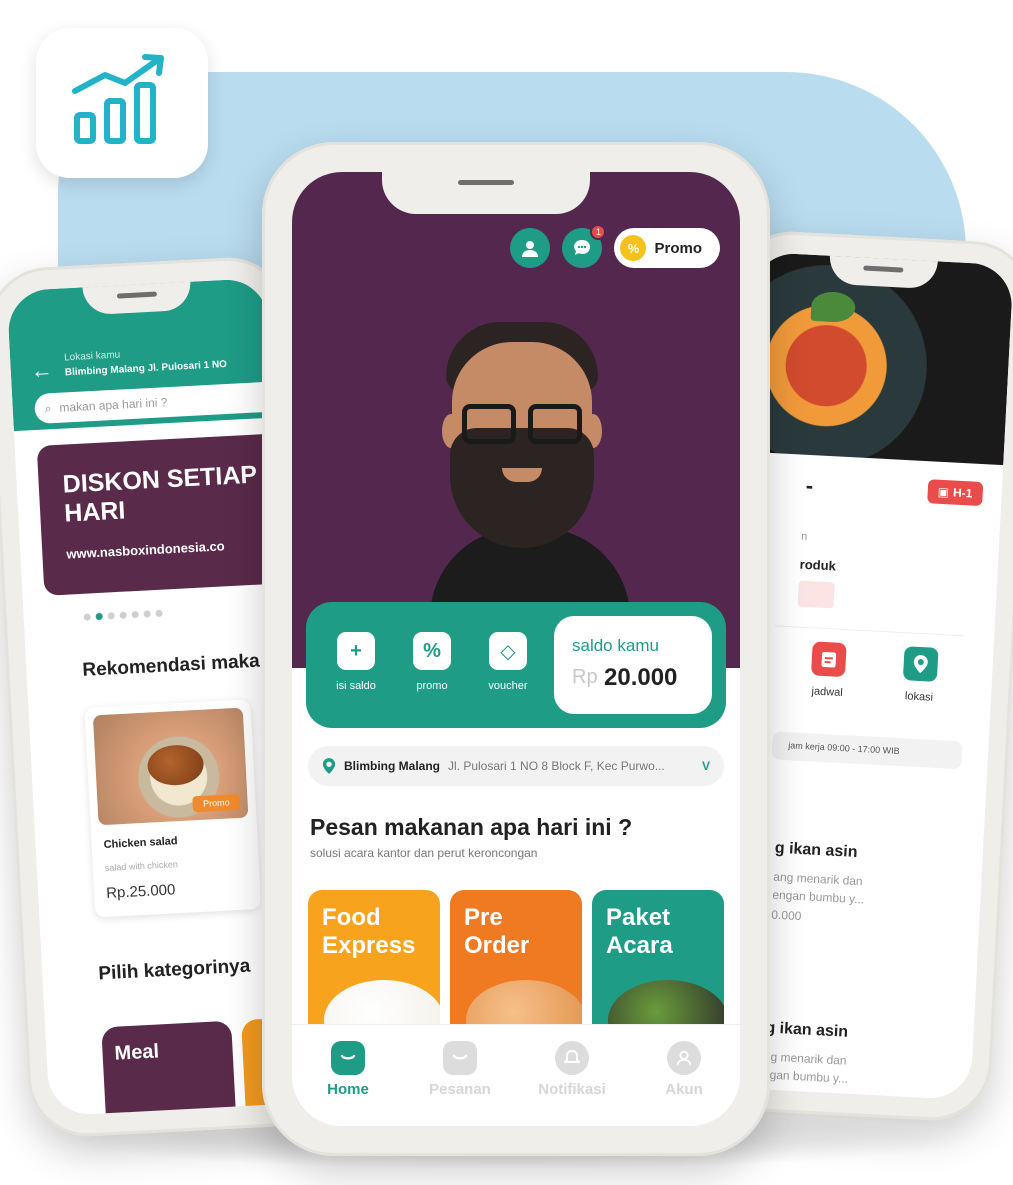 This screenshot has height=1185, width=1013. Describe the element at coordinates (818, 565) in the screenshot. I see `produk-label: roduk` at that location.